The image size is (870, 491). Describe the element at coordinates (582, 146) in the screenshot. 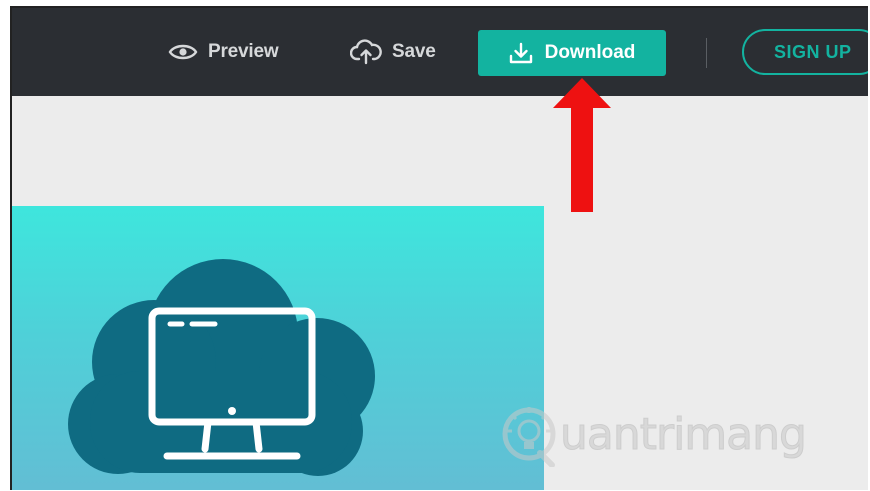

I see `red-arrow-annotation` at that location.